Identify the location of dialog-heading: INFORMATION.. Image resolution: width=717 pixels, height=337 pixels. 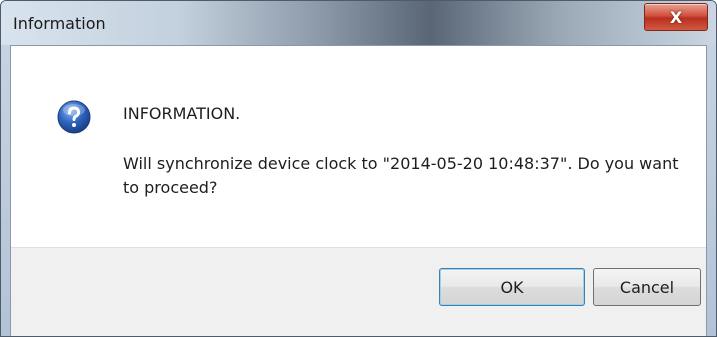
(182, 113).